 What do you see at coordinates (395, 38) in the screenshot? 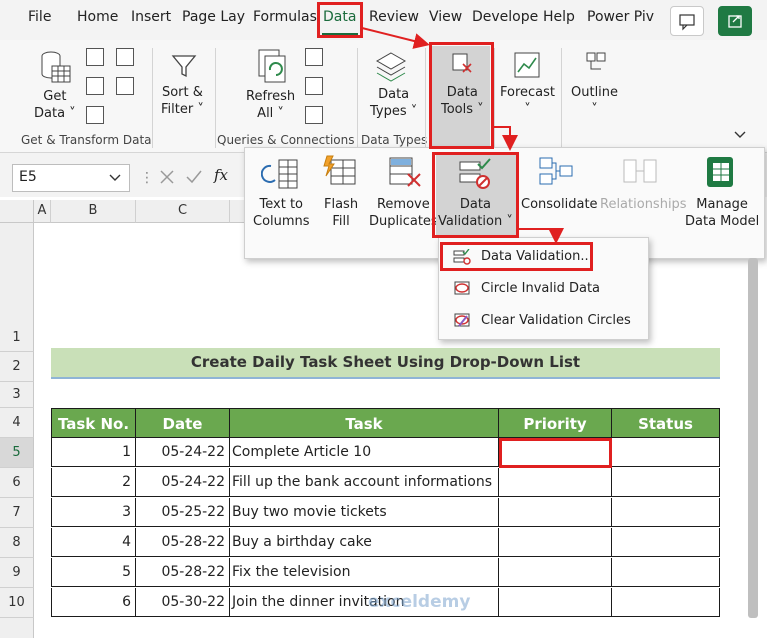
I see `arrow-to-data-tools` at bounding box center [395, 38].